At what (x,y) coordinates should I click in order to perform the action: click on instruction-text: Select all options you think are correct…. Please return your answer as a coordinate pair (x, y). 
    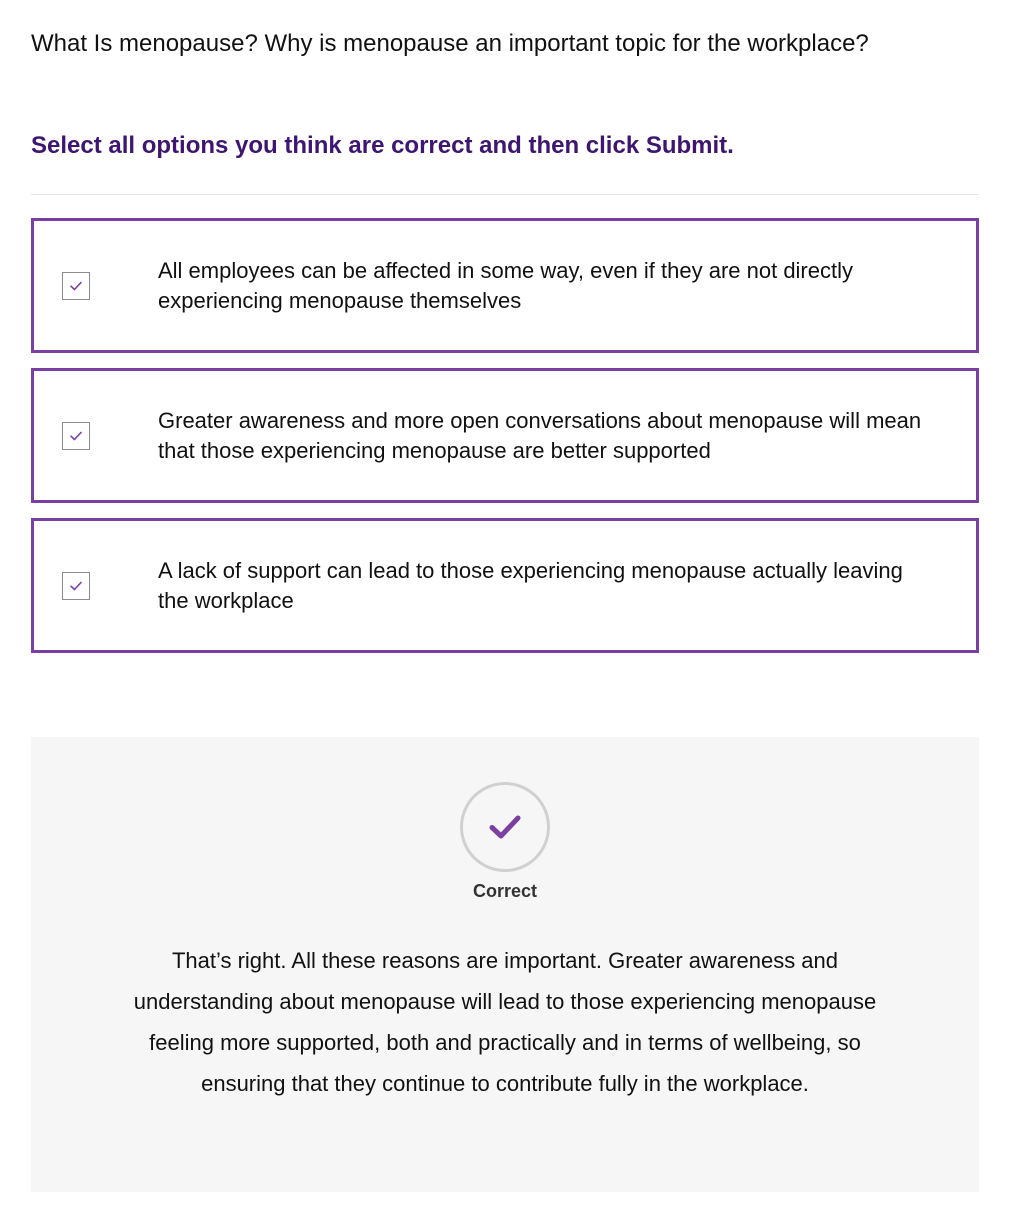
    Looking at the image, I should click on (382, 145).